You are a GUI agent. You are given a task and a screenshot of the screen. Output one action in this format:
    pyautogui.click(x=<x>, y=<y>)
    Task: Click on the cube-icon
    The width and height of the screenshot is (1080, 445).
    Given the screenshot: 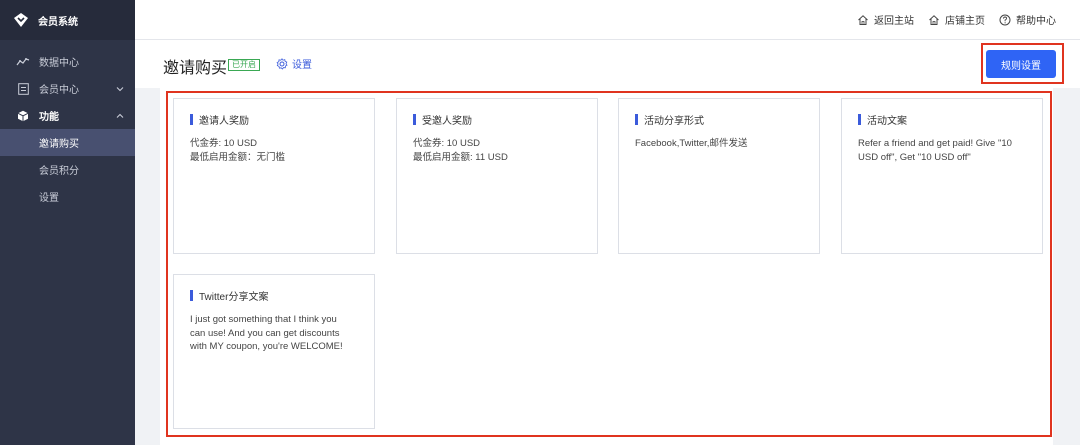 What is the action you would take?
    pyautogui.click(x=23, y=116)
    